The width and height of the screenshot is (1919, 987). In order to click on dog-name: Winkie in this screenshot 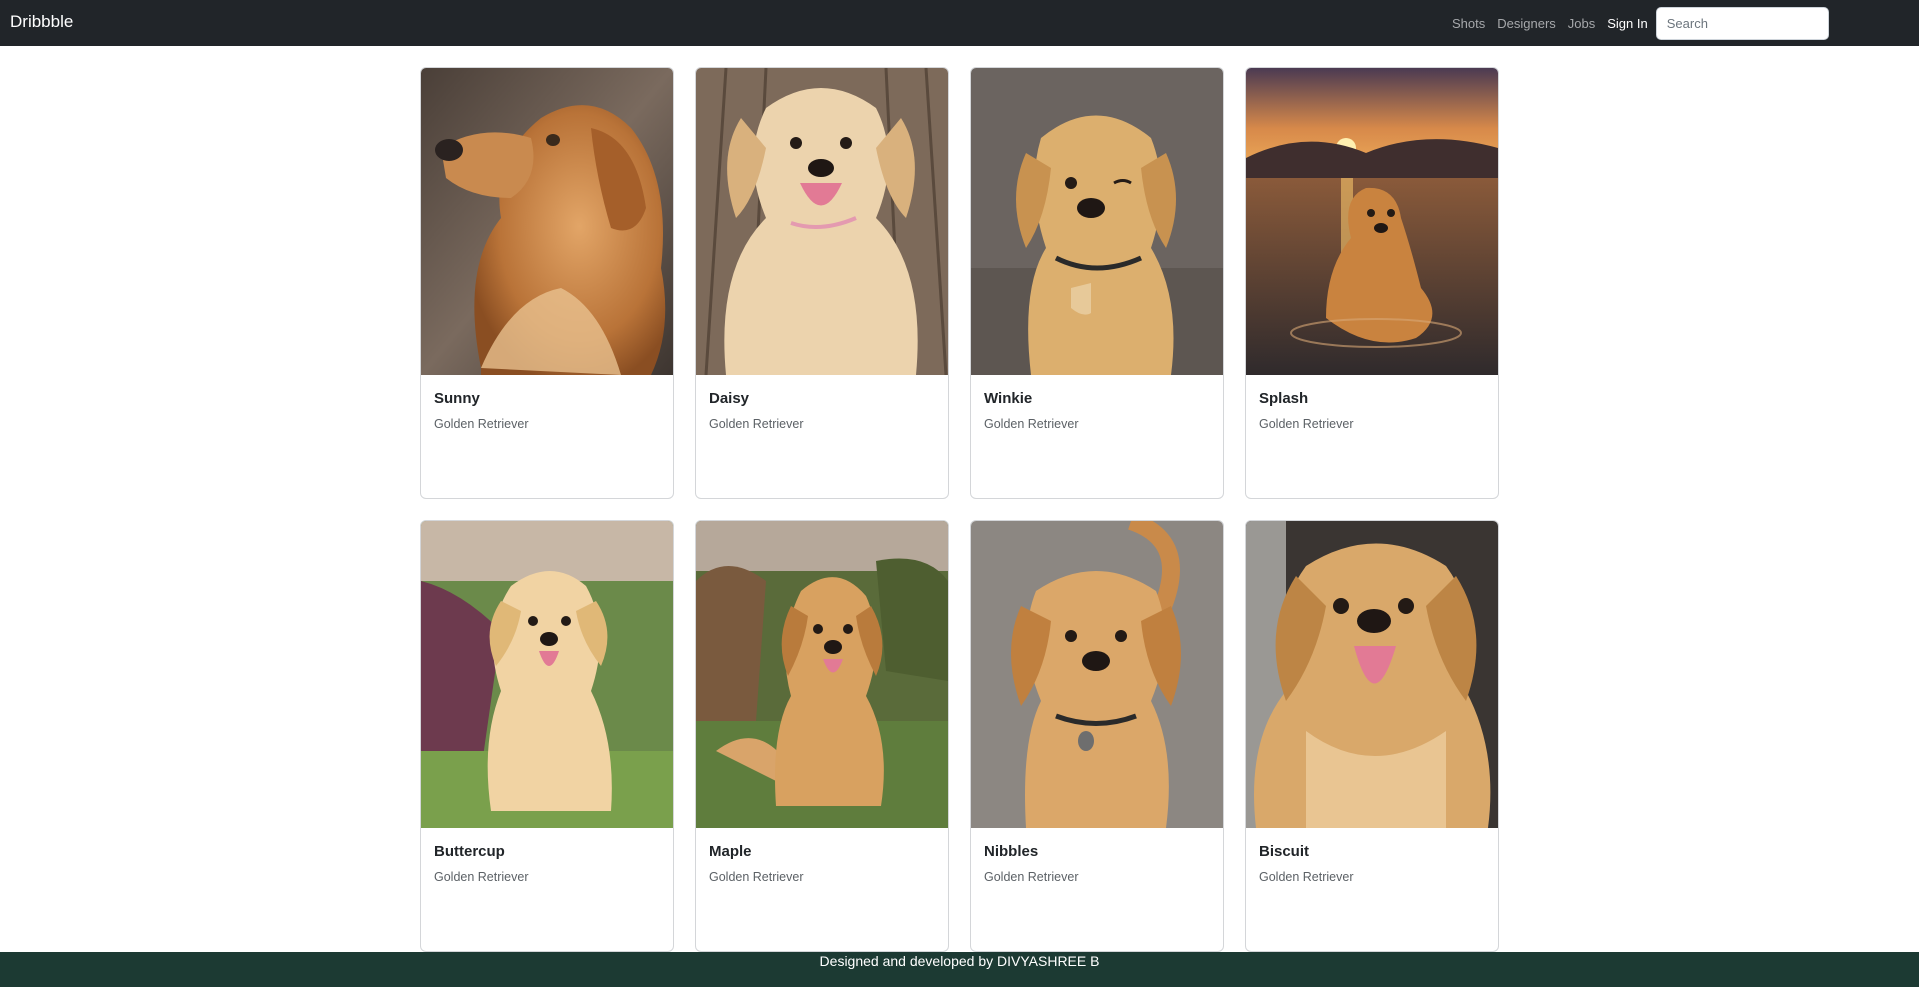, I will do `click(1008, 398)`.